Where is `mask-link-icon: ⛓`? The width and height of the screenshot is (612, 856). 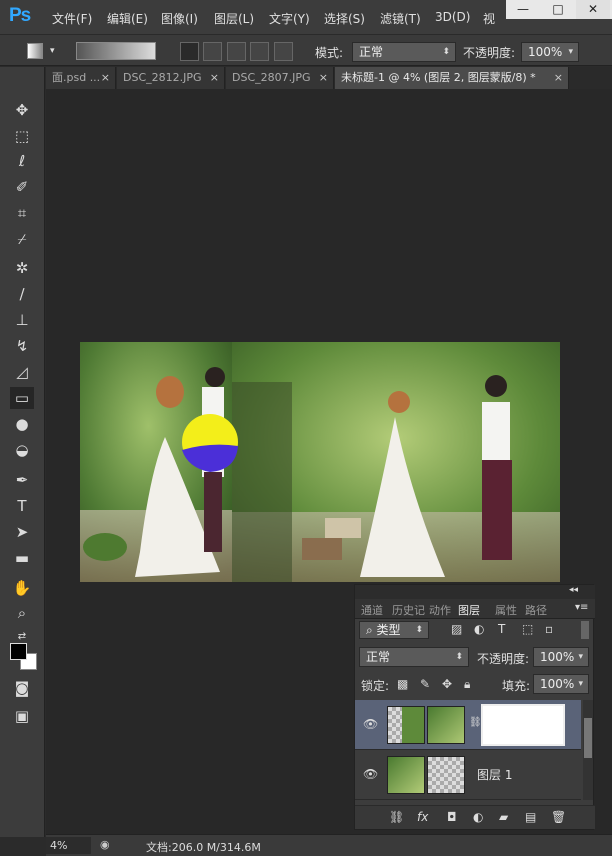
mask-link-icon: ⛓ is located at coordinates (475, 722).